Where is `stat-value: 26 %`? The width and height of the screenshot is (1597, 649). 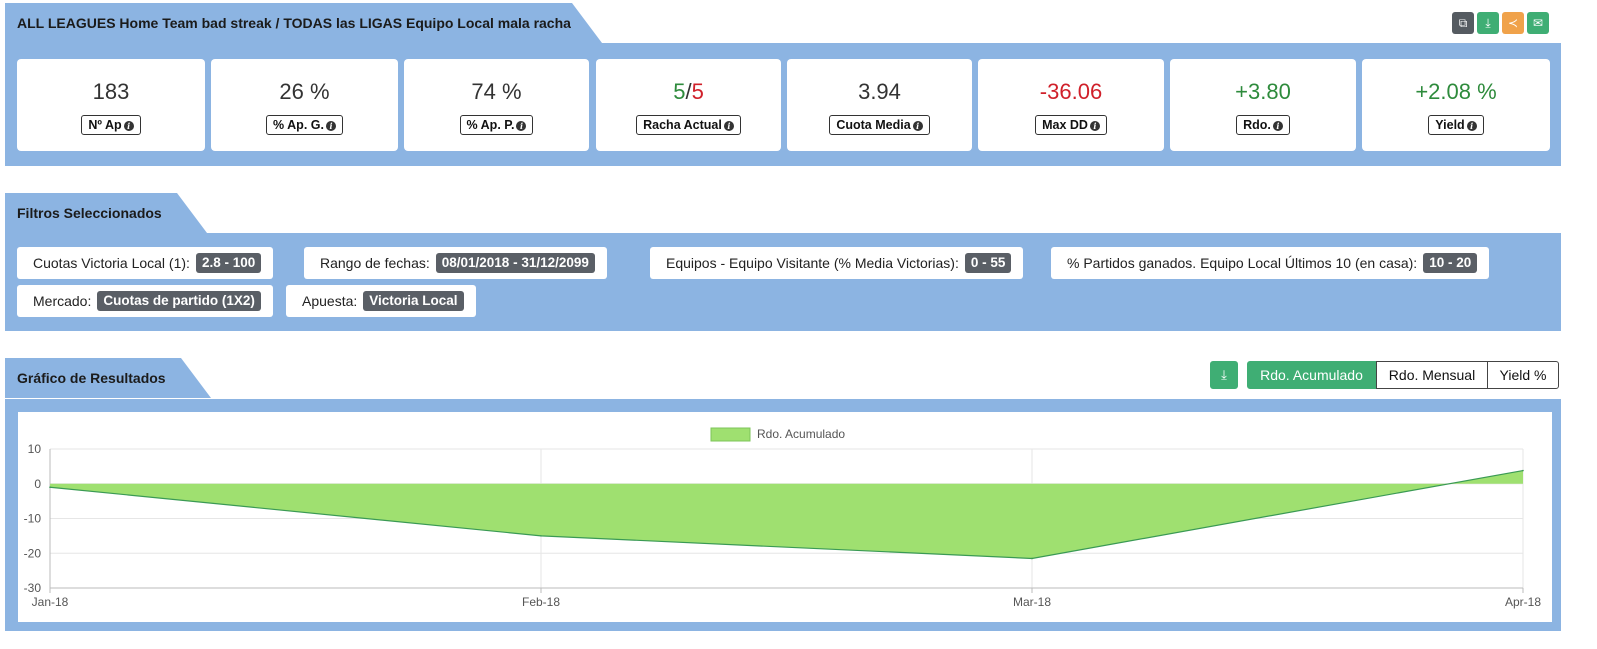 stat-value: 26 % is located at coordinates (304, 91).